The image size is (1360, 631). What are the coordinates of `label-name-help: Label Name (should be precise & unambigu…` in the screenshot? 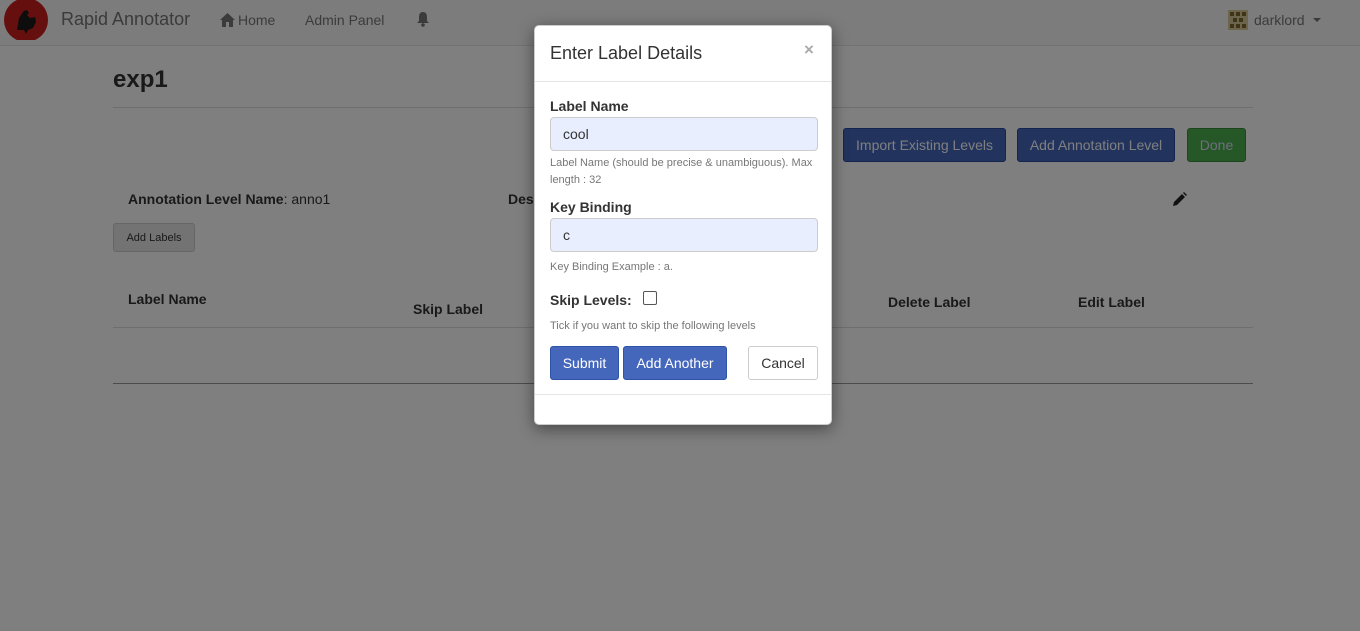 It's located at (681, 171).